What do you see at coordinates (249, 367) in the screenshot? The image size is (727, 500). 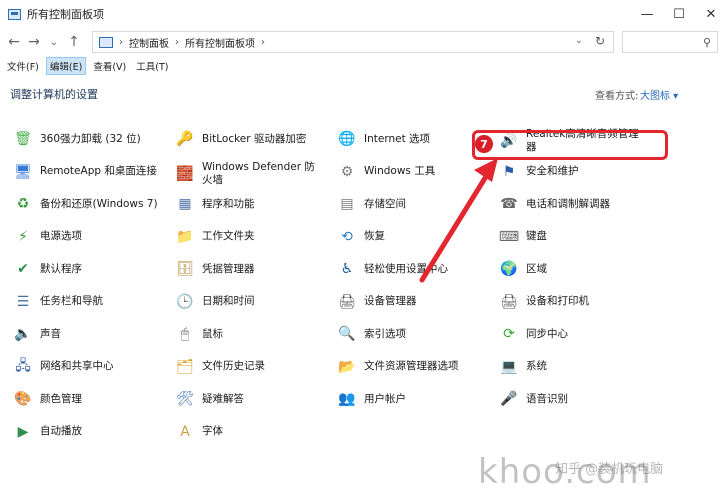 I see `control-panel-item: 🗂 文件历史记录` at bounding box center [249, 367].